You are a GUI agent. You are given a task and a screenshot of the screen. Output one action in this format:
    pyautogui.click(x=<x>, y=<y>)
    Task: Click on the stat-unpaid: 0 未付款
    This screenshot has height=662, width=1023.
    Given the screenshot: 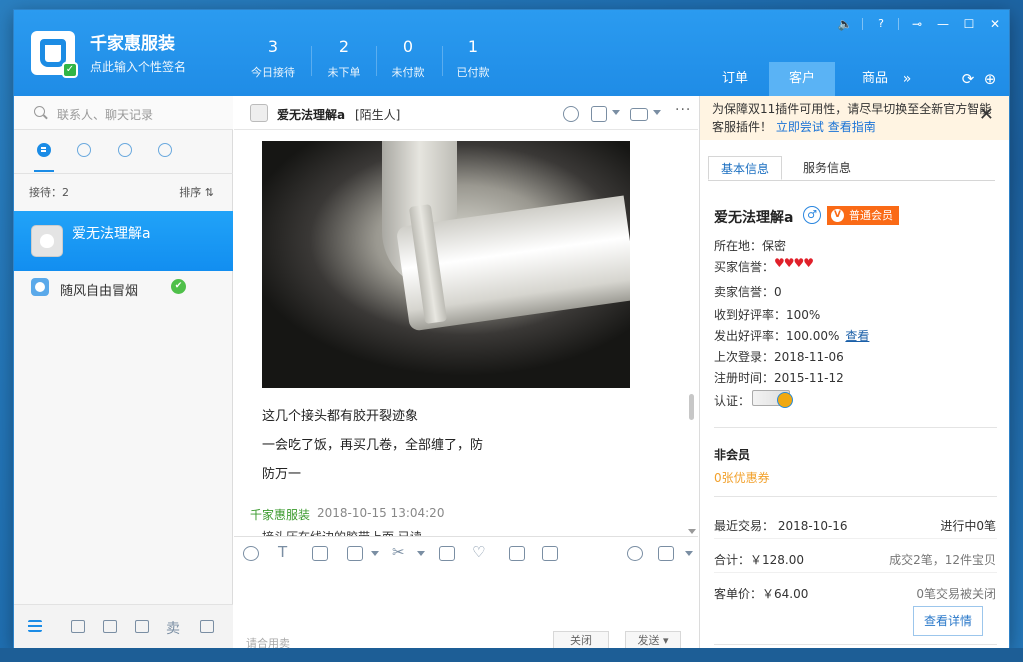 What is the action you would take?
    pyautogui.click(x=408, y=59)
    